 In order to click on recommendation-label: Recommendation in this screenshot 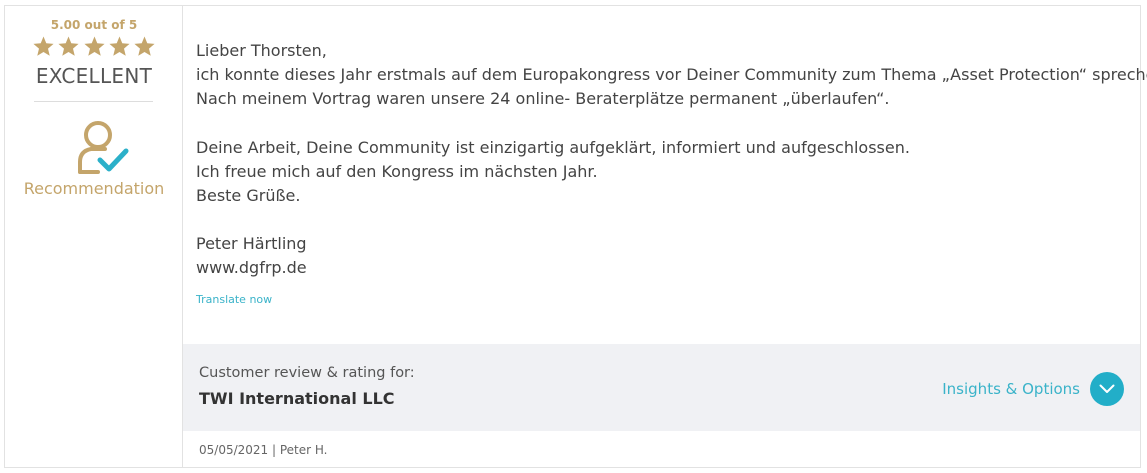, I will do `click(94, 188)`.